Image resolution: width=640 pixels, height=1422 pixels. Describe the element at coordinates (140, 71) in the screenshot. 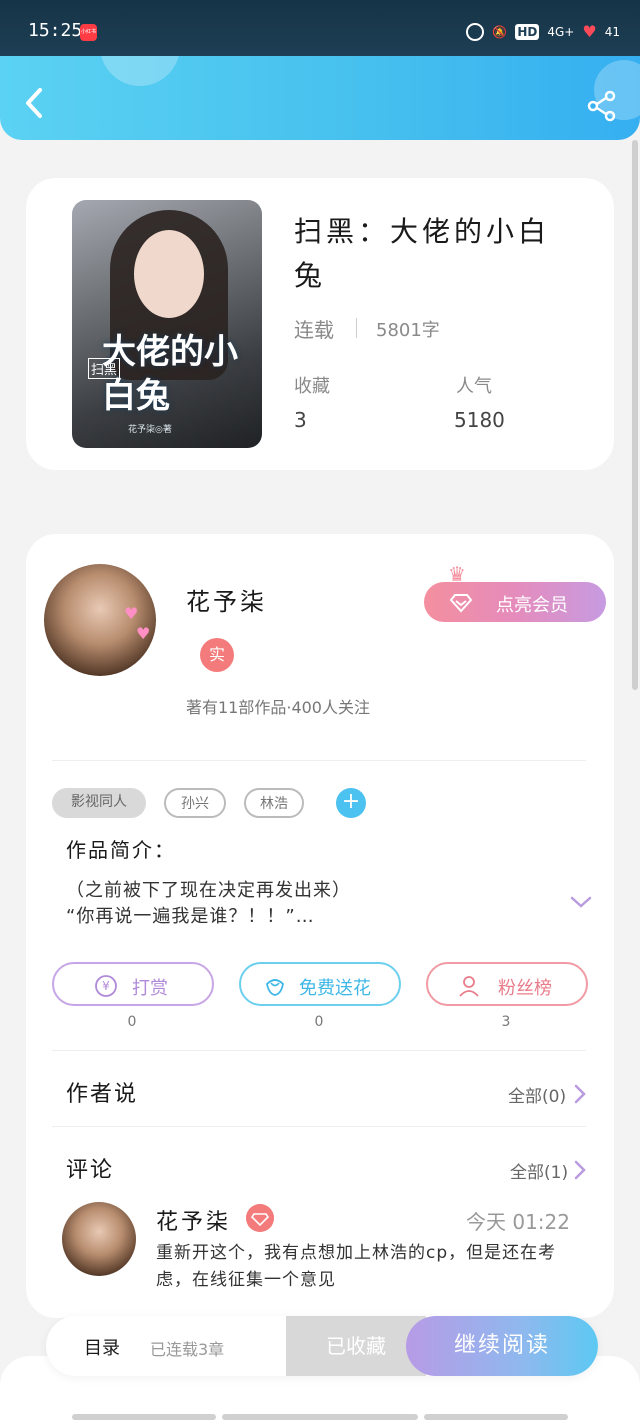

I see `decor-bubble` at that location.